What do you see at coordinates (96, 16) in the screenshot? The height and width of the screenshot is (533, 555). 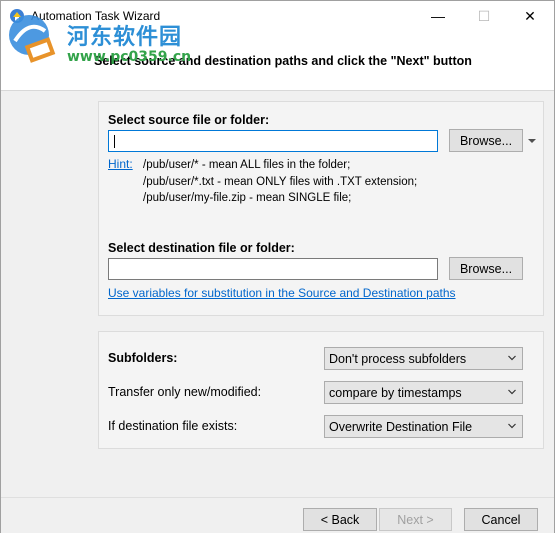 I see `window-title: Automation Task Wizard` at bounding box center [96, 16].